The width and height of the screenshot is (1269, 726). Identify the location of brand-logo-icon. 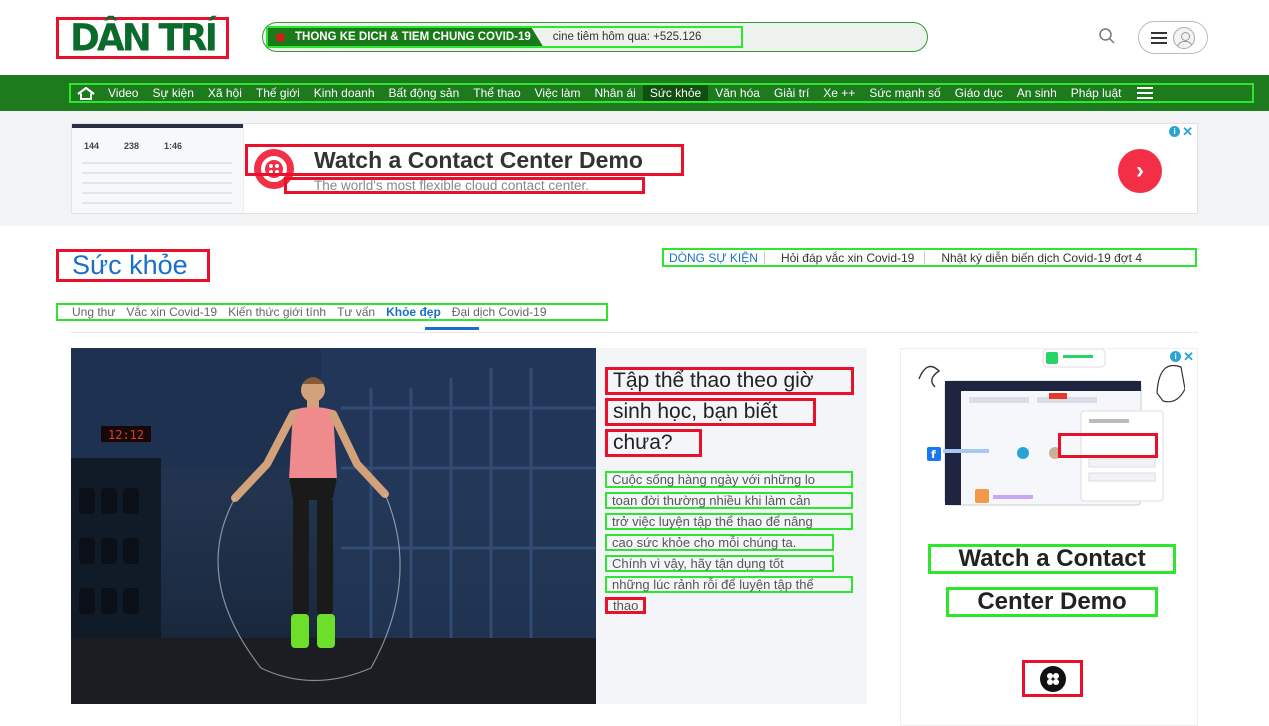
(1052, 678).